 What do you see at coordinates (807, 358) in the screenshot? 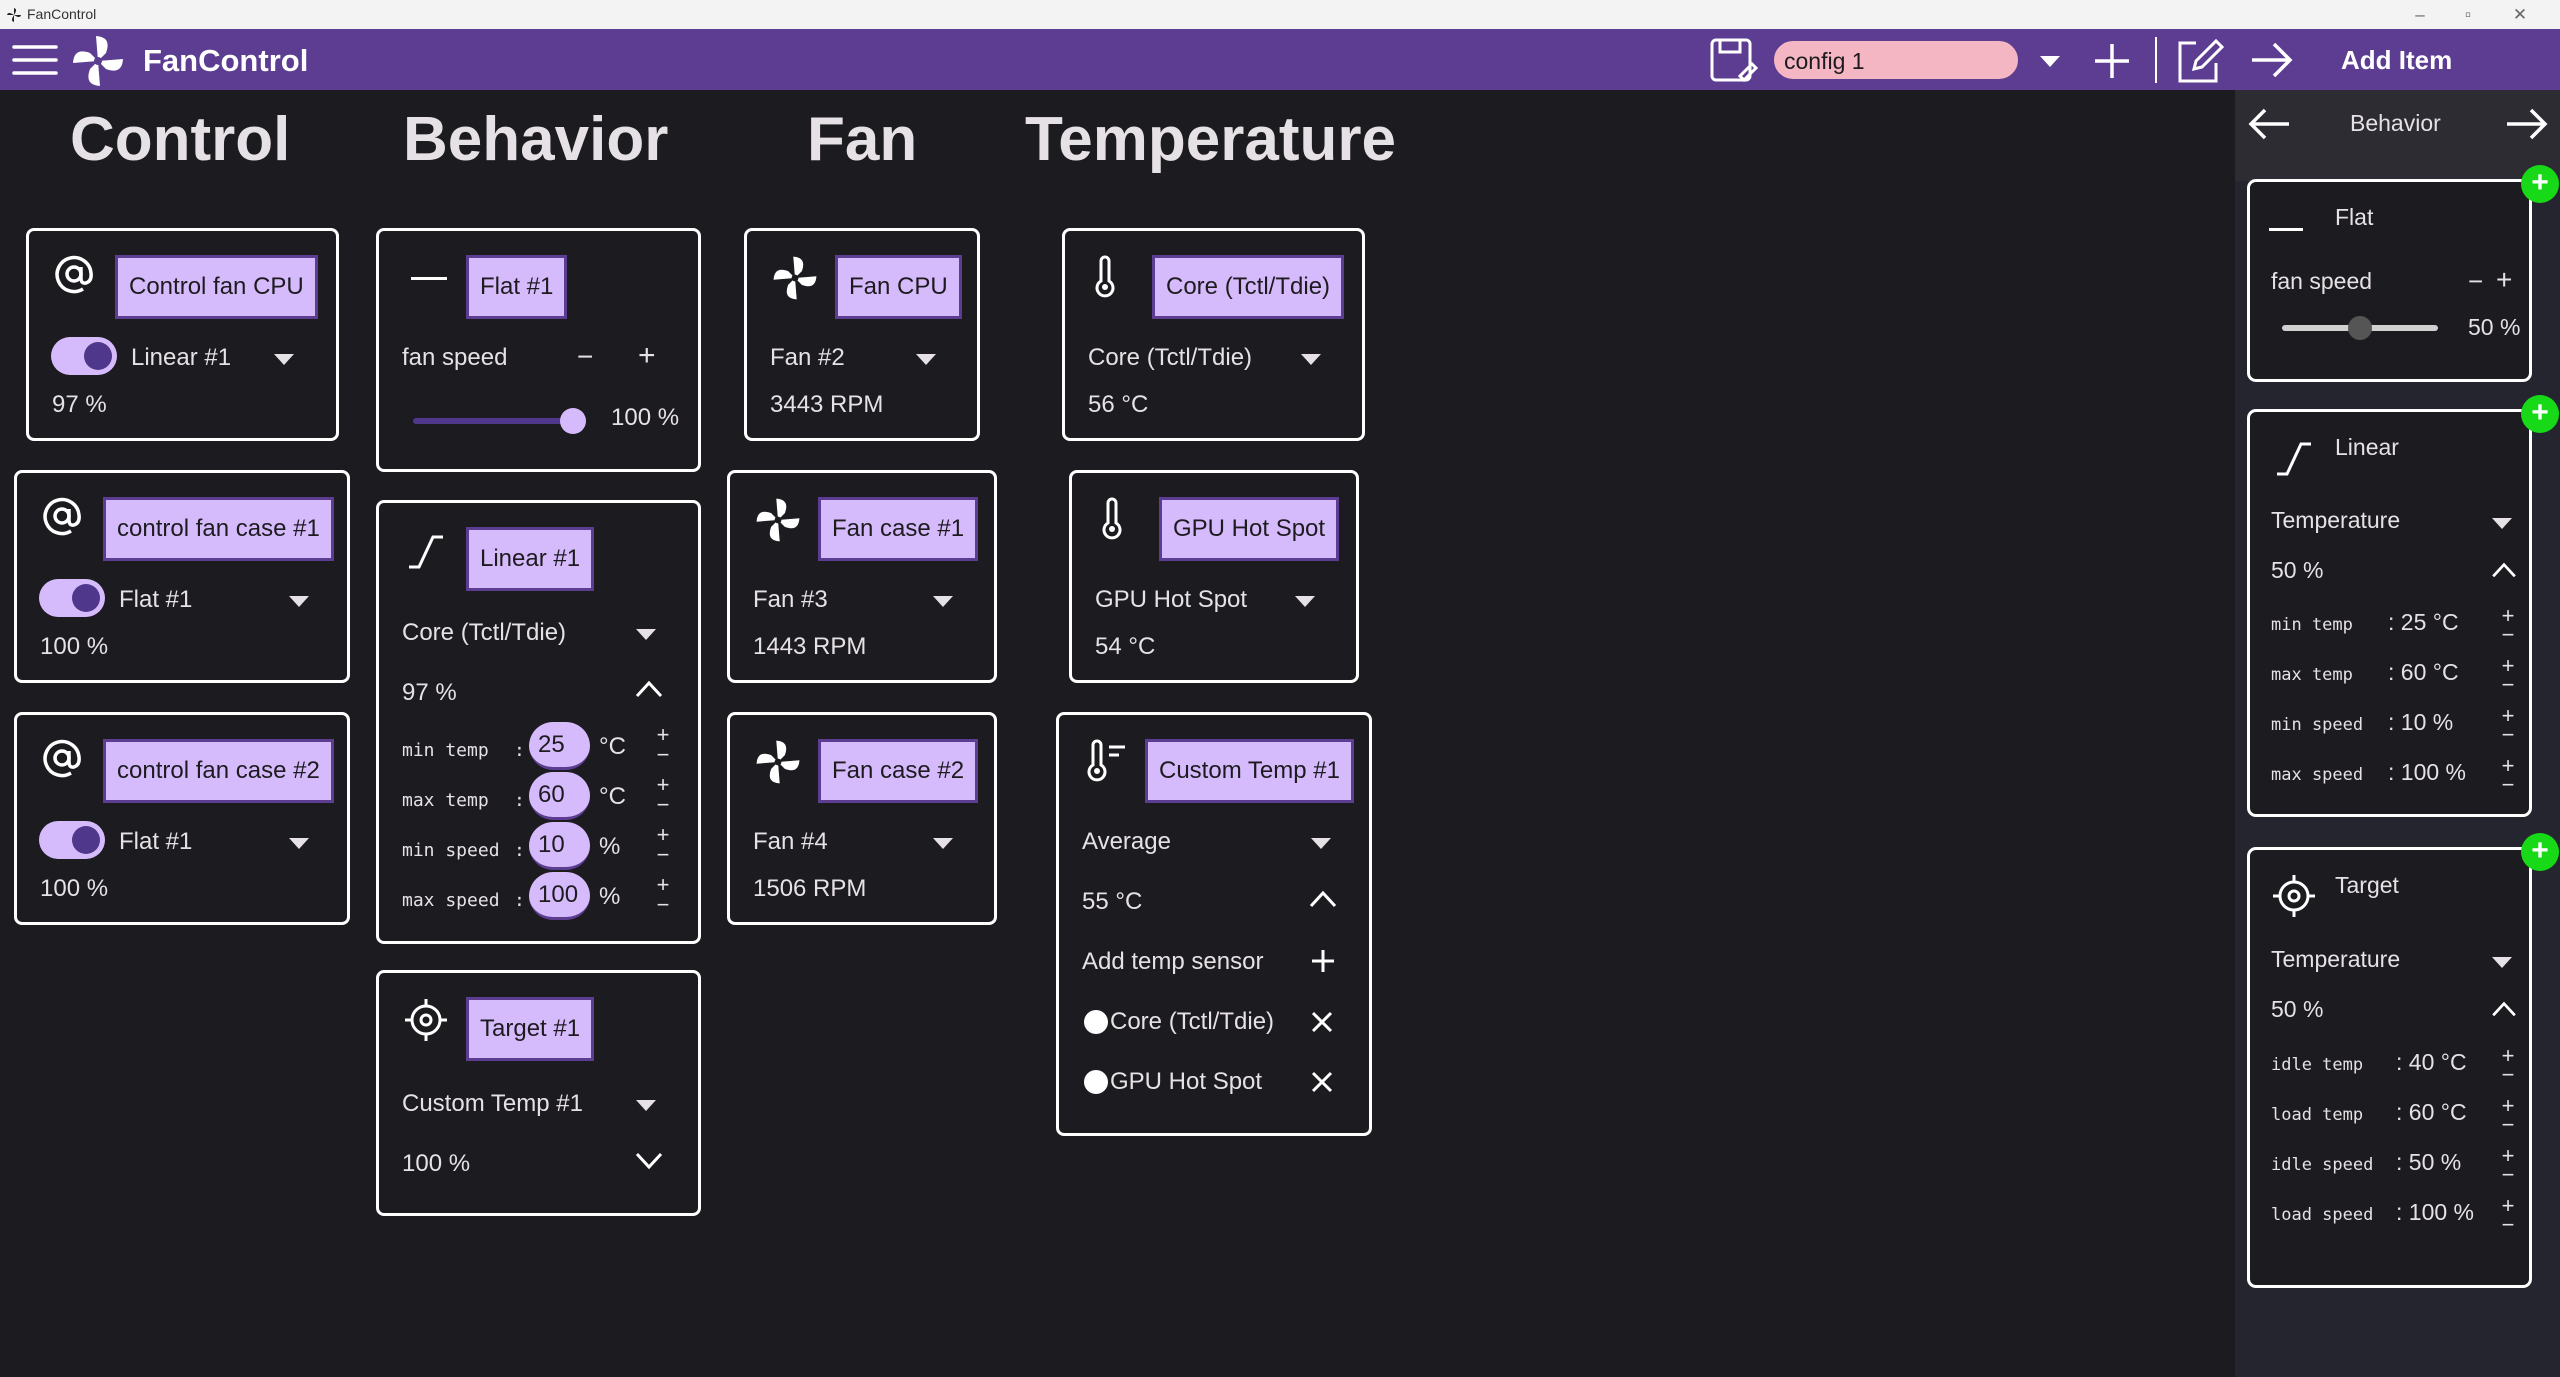
I see `fan-sensor-select: Fan #2` at bounding box center [807, 358].